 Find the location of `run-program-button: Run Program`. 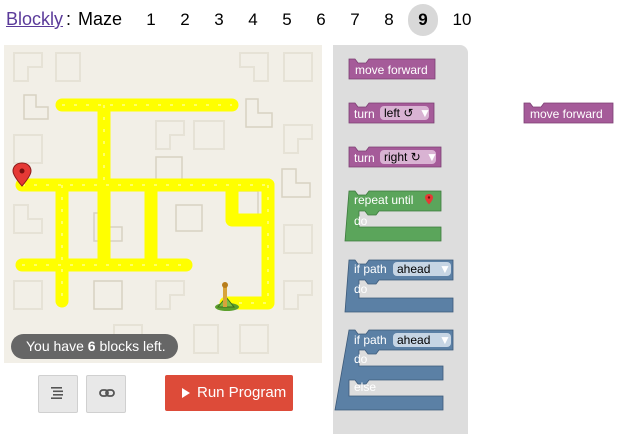

run-program-button: Run Program is located at coordinates (229, 393).